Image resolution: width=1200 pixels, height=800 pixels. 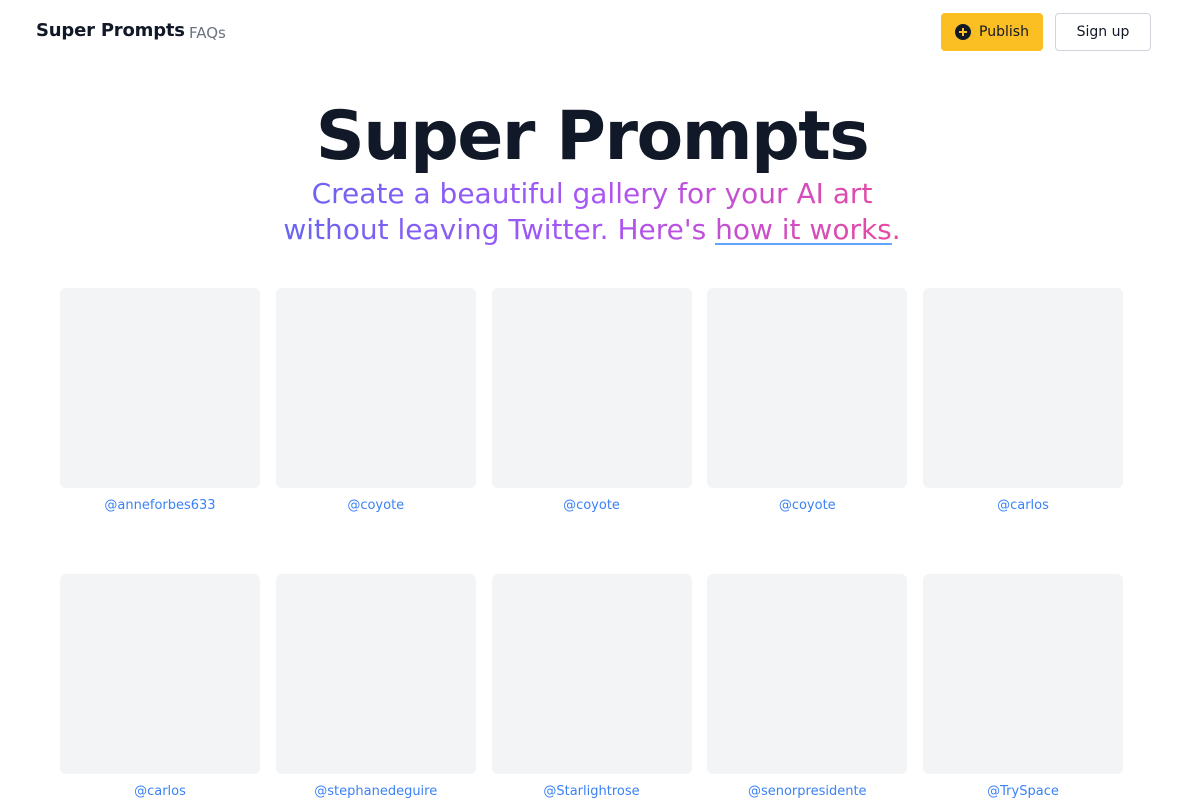 I want to click on top-nav: Super Prompts FAQs Publish Sign up, so click(x=600, y=33).